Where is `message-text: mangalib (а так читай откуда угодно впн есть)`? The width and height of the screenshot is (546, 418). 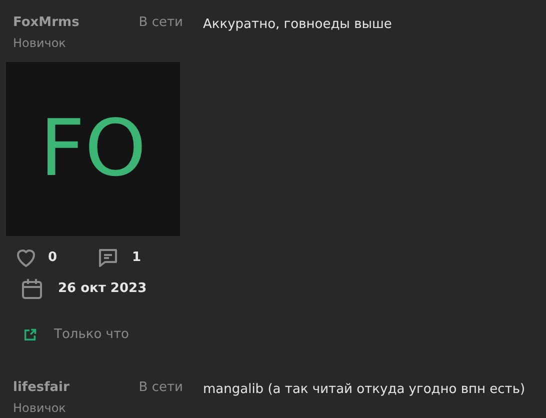
message-text: mangalib (а так читай откуда угодно впн есть) is located at coordinates (364, 389).